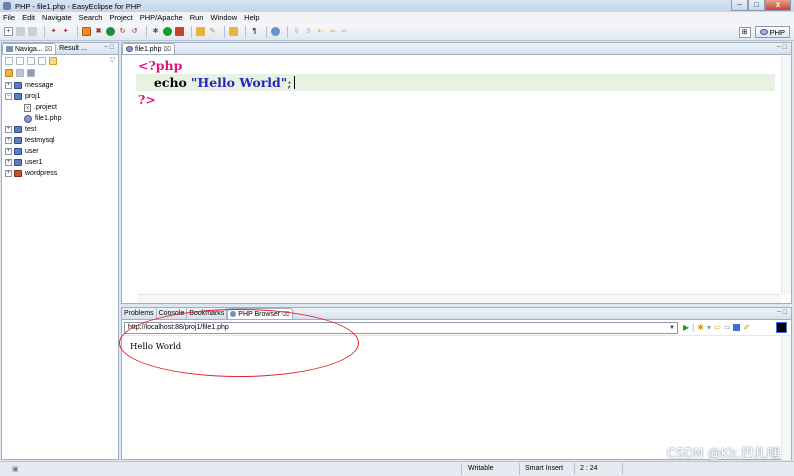 This screenshot has width=794, height=476. I want to click on start-mysql-icon, so click(110, 31).